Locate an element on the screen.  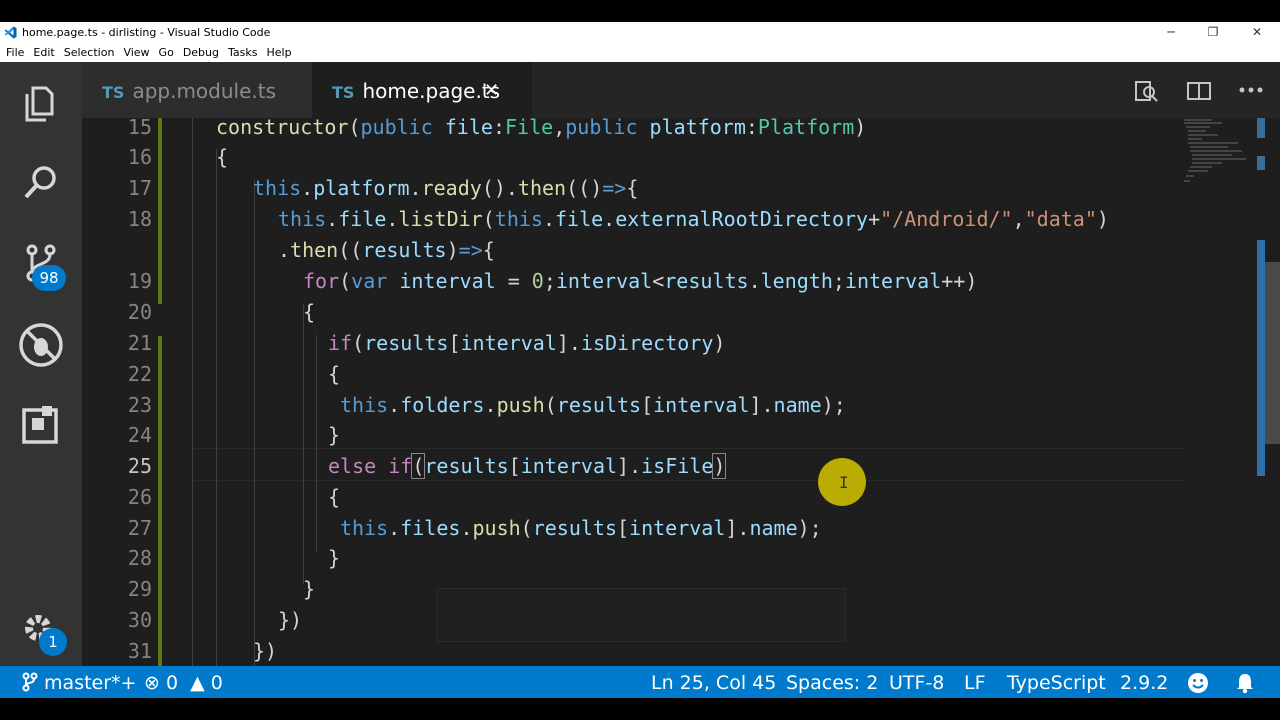
line-number: 21 is located at coordinates (139, 343).